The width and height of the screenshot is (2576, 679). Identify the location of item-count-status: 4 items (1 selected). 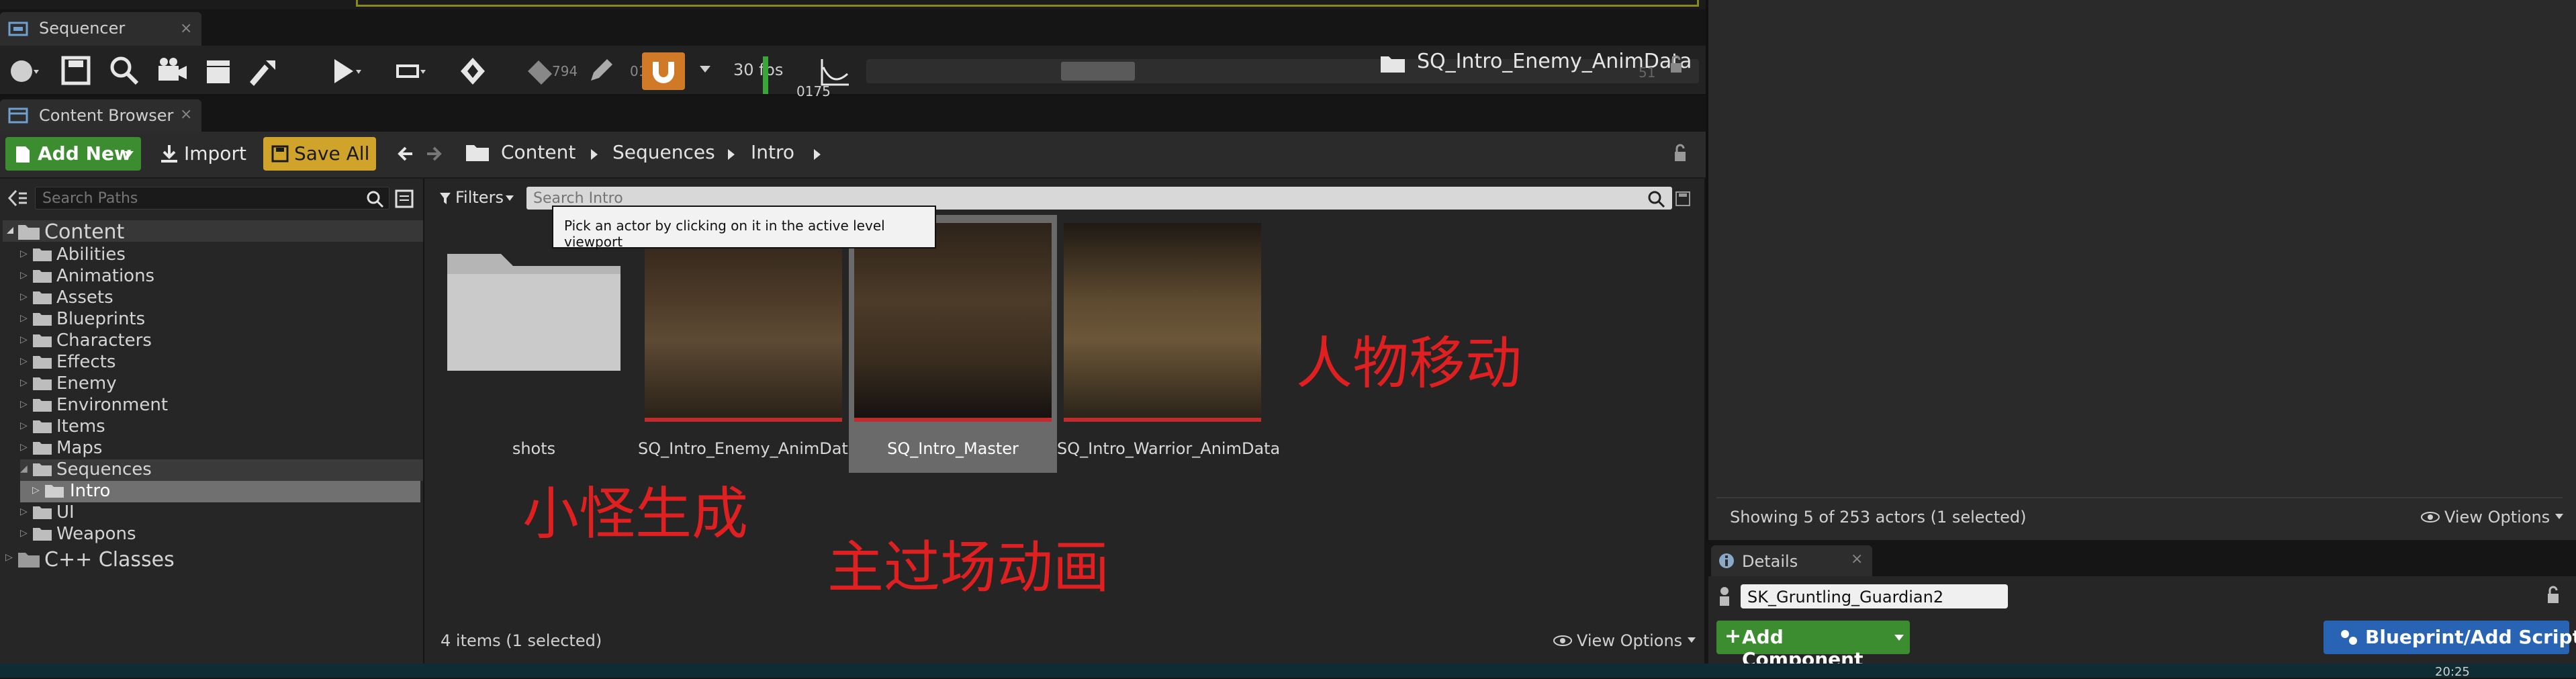
(521, 640).